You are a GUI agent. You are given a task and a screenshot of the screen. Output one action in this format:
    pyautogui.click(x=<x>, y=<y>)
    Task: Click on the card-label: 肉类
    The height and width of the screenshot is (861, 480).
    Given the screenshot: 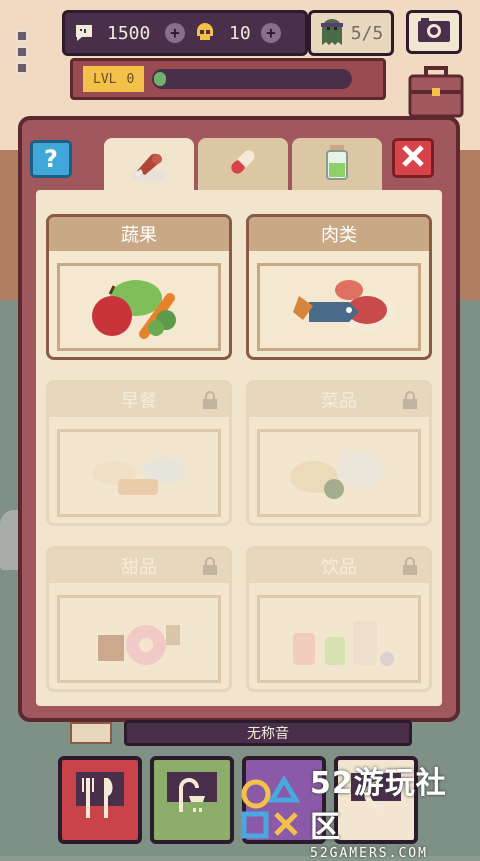 What is the action you would take?
    pyautogui.click(x=339, y=235)
    